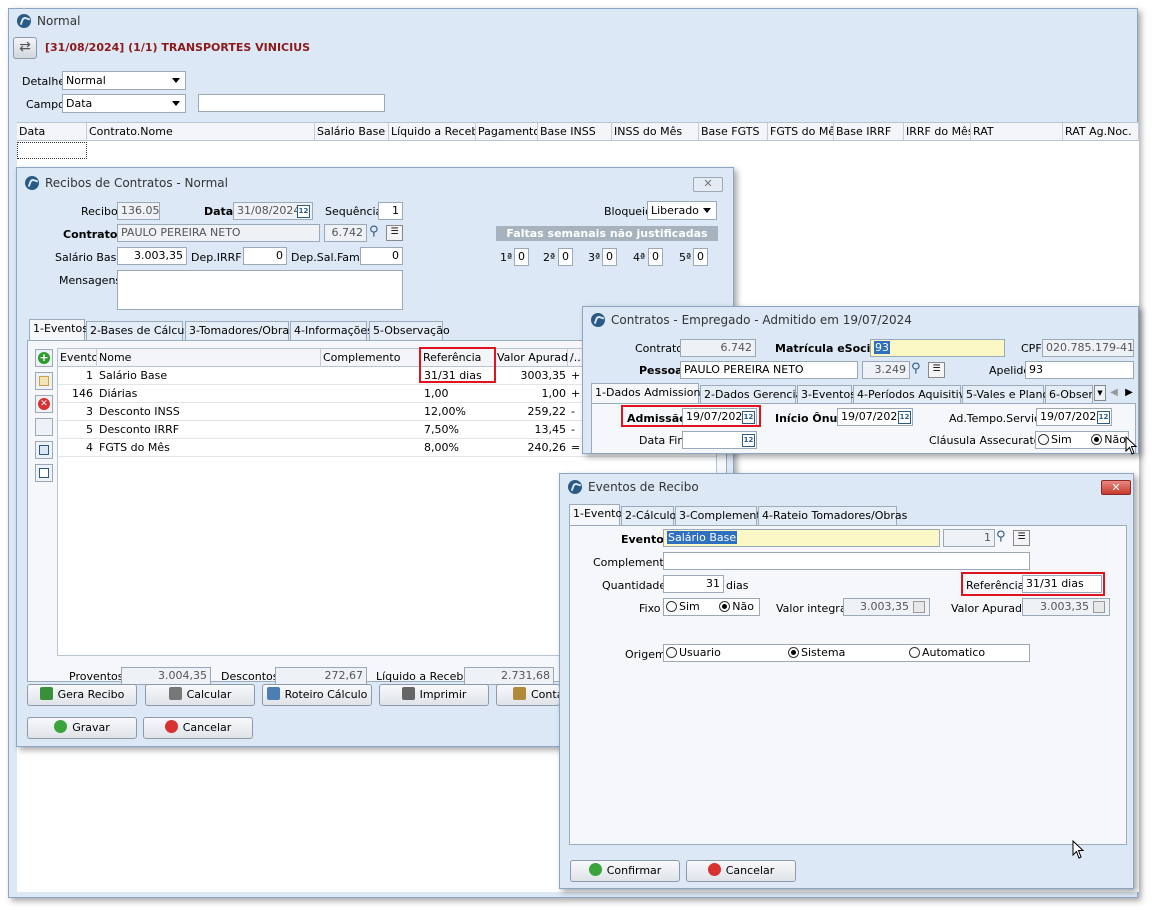 The width and height of the screenshot is (1155, 910). What do you see at coordinates (331, 330) in the screenshot?
I see `tab-informacoes: 4-Informações` at bounding box center [331, 330].